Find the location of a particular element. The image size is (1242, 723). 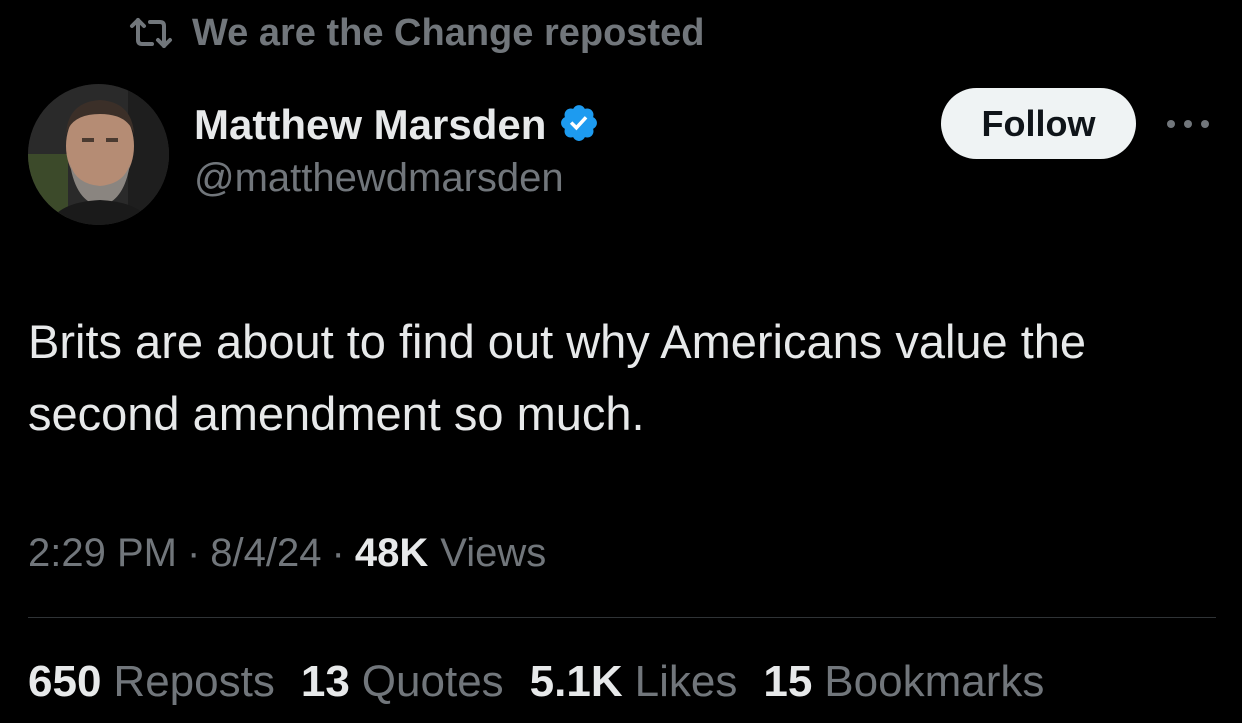

bookmarks-stat: 15 Bookmarks is located at coordinates (903, 682).